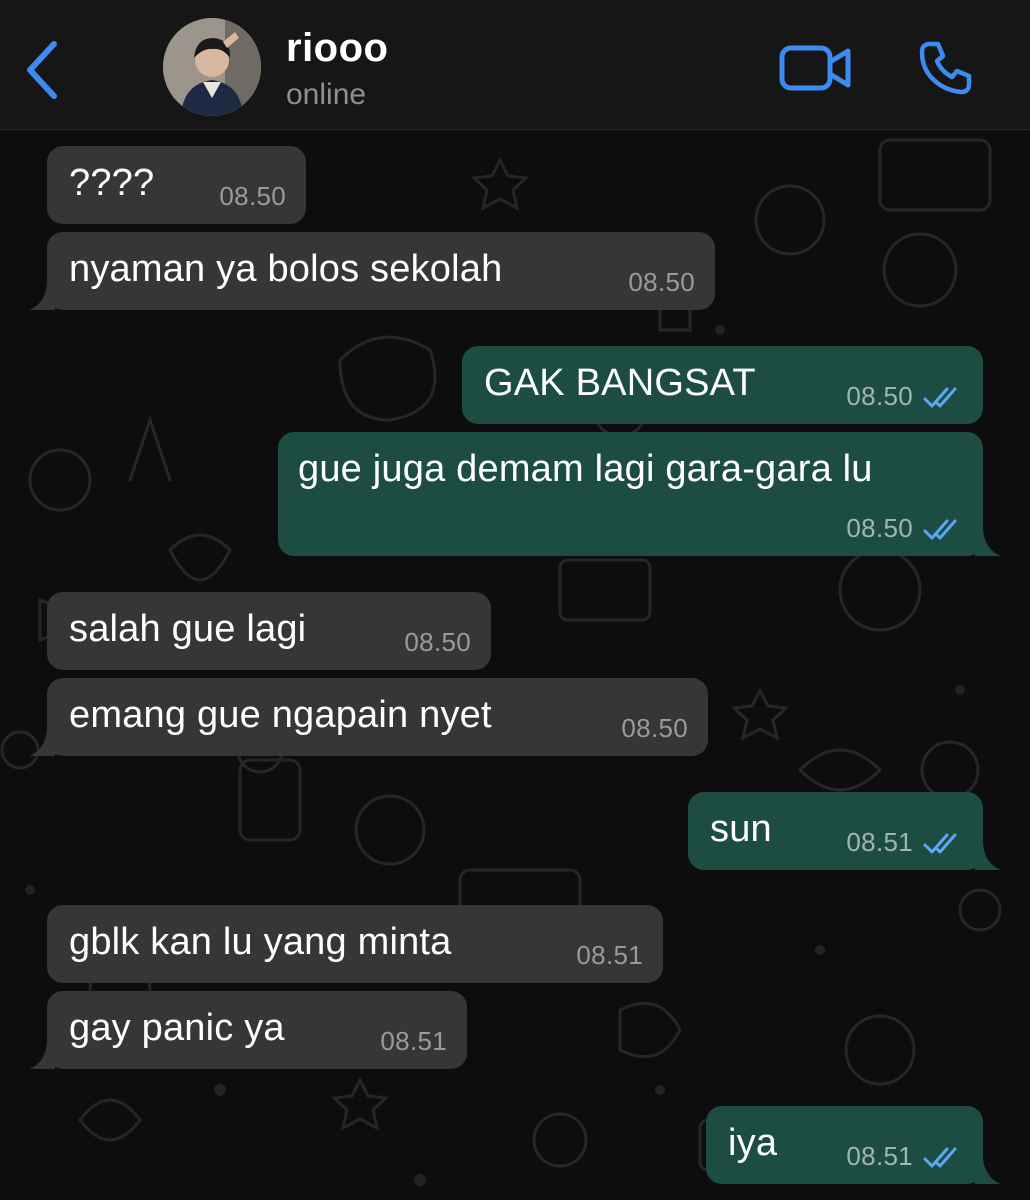  I want to click on message-bubble: salah gue lagi 08.50, so click(269, 631).